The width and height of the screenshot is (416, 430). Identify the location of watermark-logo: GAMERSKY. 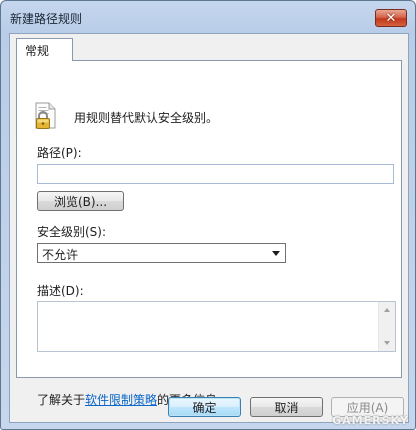
(370, 420).